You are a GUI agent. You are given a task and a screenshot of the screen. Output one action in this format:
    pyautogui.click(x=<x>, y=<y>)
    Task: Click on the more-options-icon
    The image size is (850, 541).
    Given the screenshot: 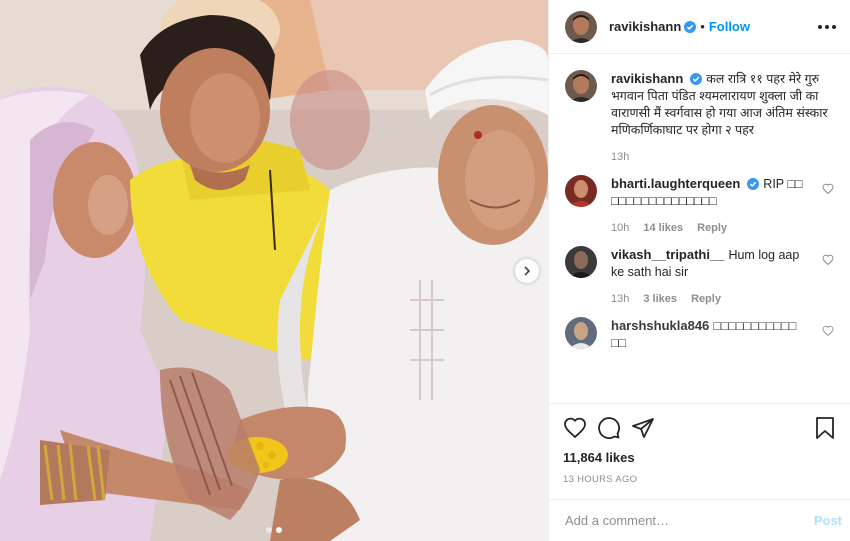 What is the action you would take?
    pyautogui.click(x=827, y=26)
    